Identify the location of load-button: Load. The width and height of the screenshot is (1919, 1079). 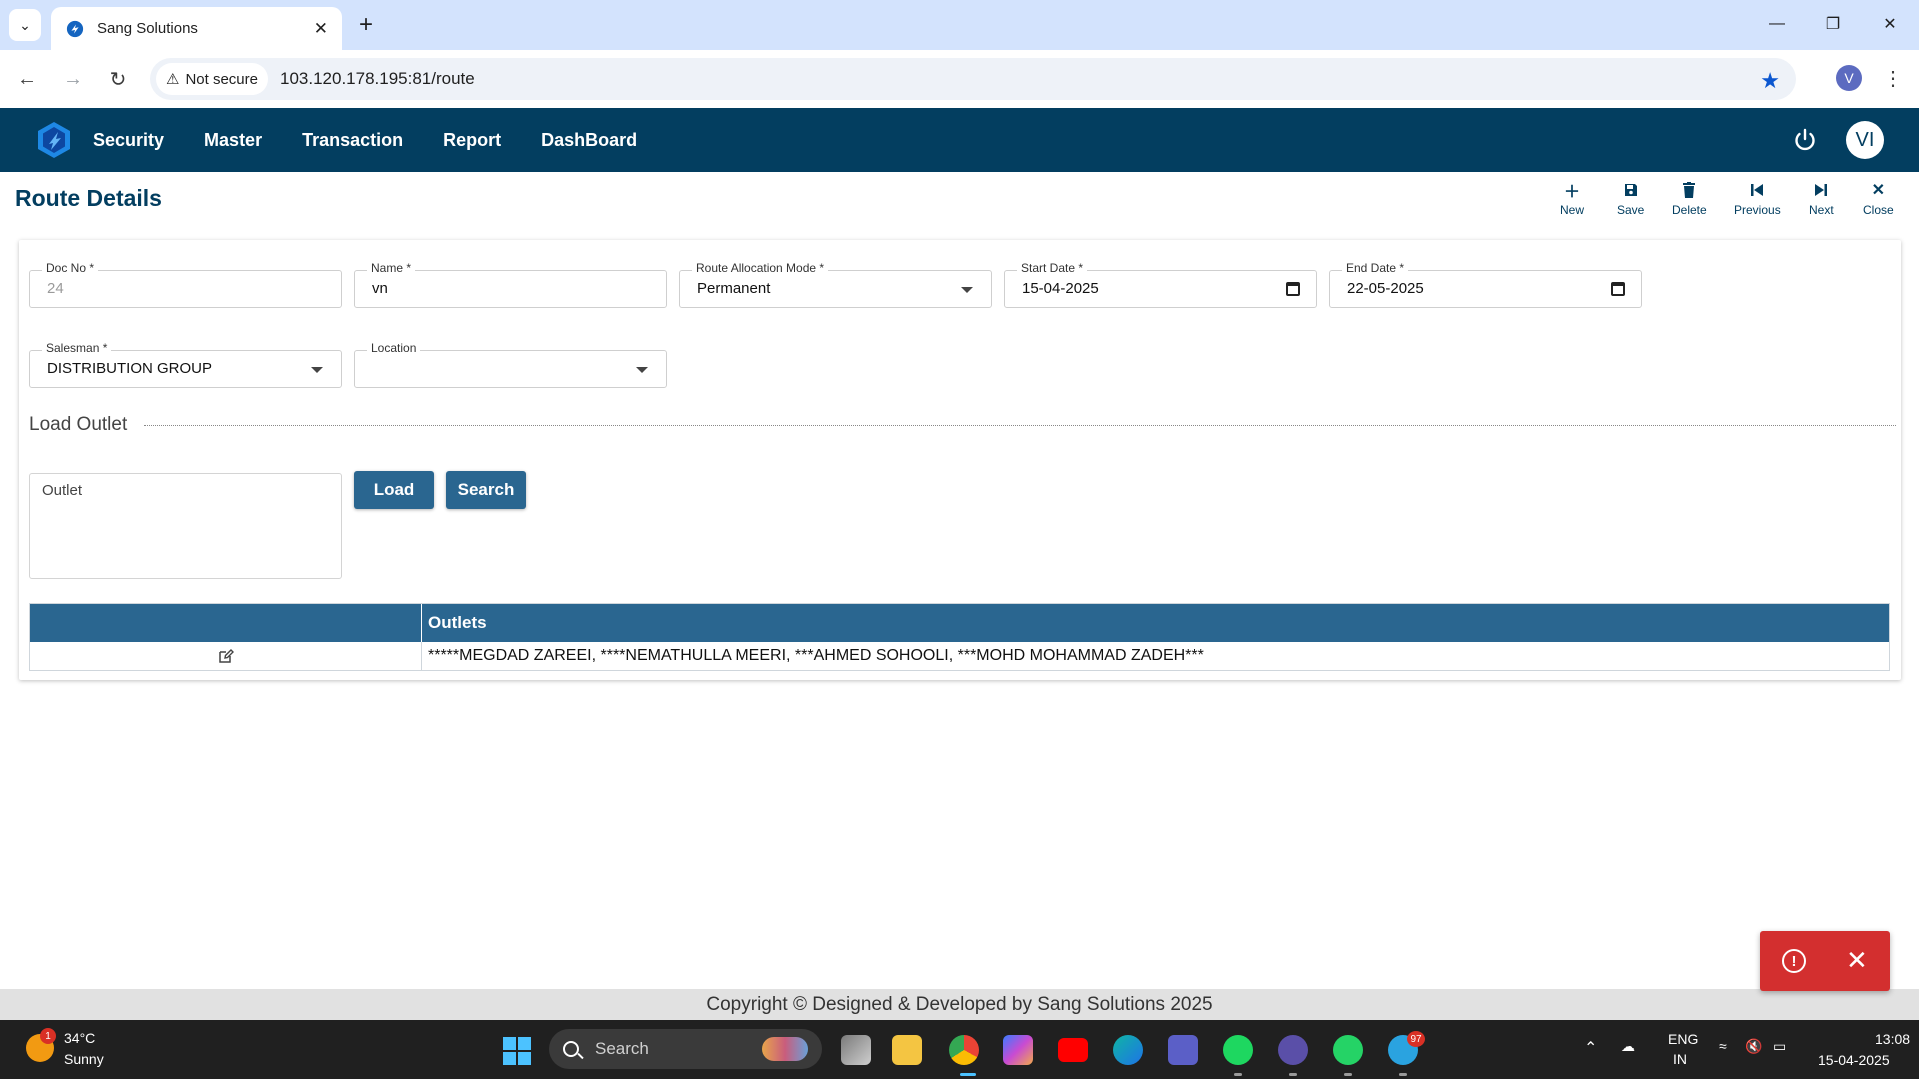
(394, 490).